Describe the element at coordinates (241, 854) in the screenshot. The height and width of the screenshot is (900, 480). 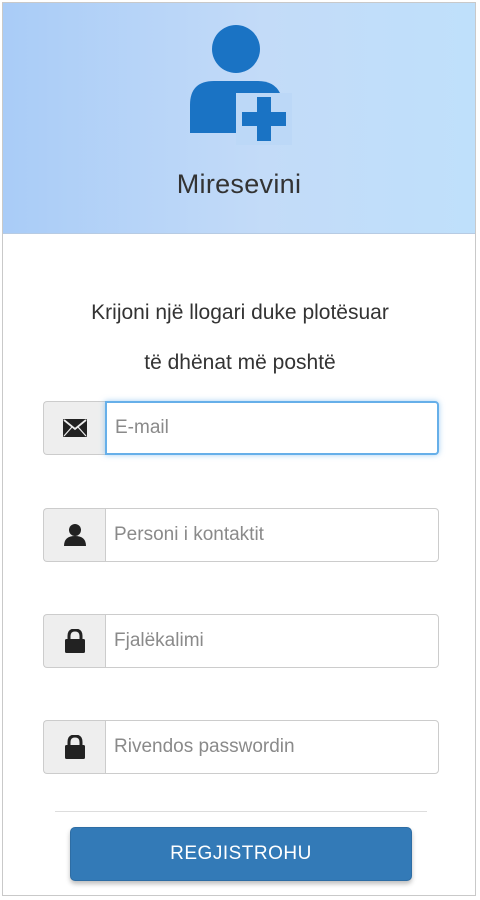
I see `register-button: REGJISTROHU` at that location.